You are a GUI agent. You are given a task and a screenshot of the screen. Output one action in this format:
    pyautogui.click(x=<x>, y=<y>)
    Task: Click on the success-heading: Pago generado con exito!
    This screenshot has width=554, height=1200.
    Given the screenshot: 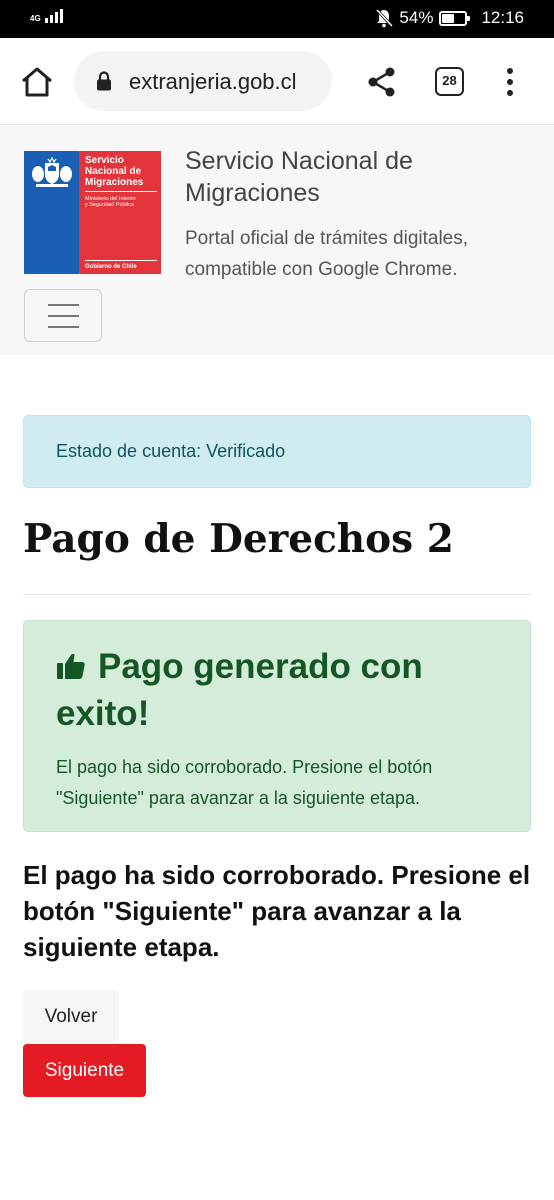 What is the action you would take?
    pyautogui.click(x=239, y=690)
    